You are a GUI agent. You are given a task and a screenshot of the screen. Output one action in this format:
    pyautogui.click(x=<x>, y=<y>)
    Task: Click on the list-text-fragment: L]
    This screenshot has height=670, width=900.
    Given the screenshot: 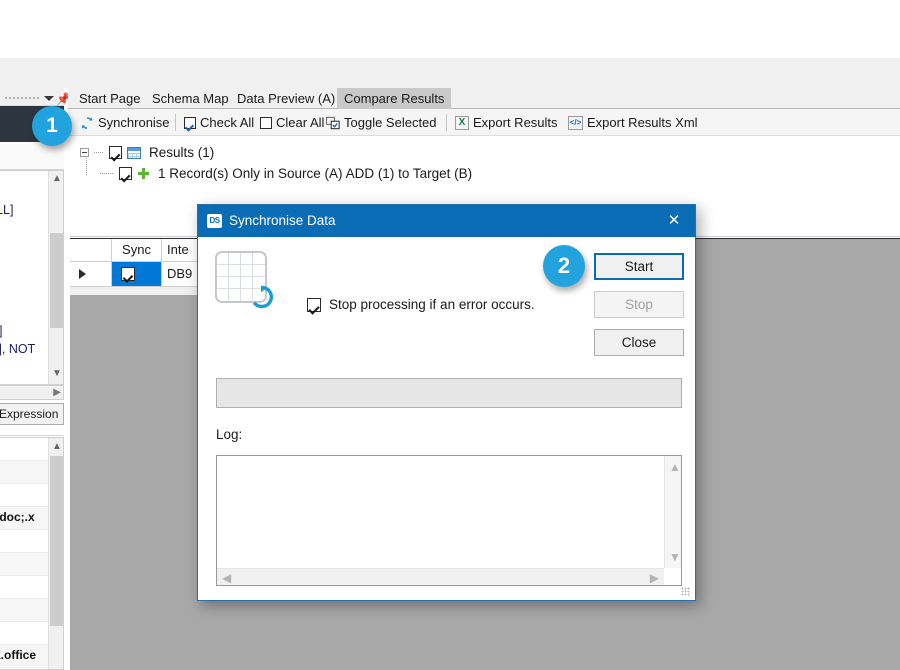 What is the action you would take?
    pyautogui.click(x=1, y=331)
    